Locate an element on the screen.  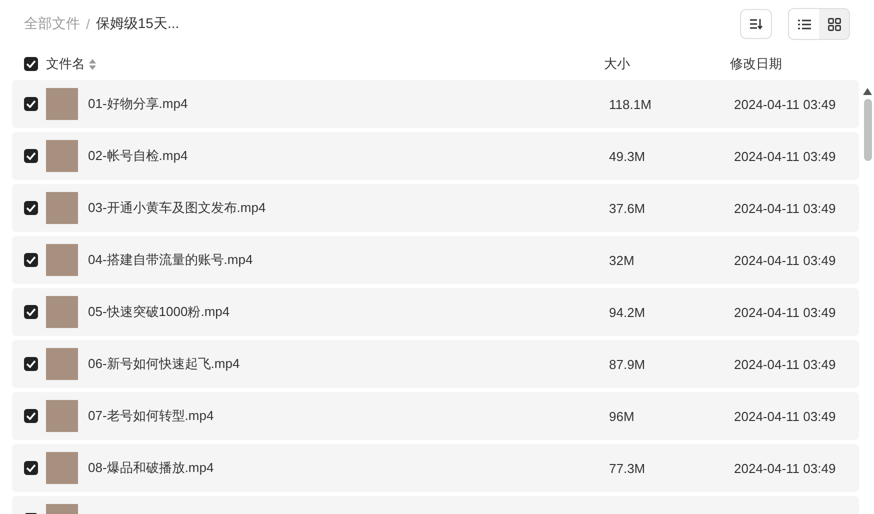
file-size: 87.9M is located at coordinates (627, 364).